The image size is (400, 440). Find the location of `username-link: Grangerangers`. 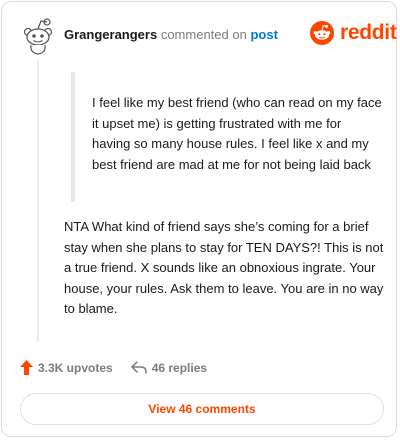

username-link: Grangerangers is located at coordinates (110, 34).